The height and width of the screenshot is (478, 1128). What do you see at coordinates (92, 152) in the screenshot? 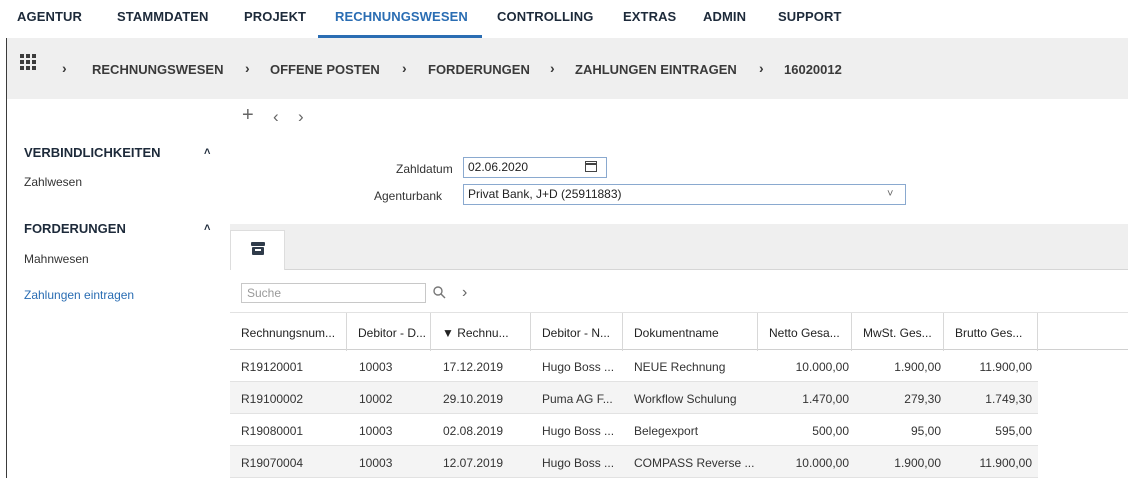
I see `sidebar-section-verbindlichkeiten: VERBINDLICHKEITEN` at bounding box center [92, 152].